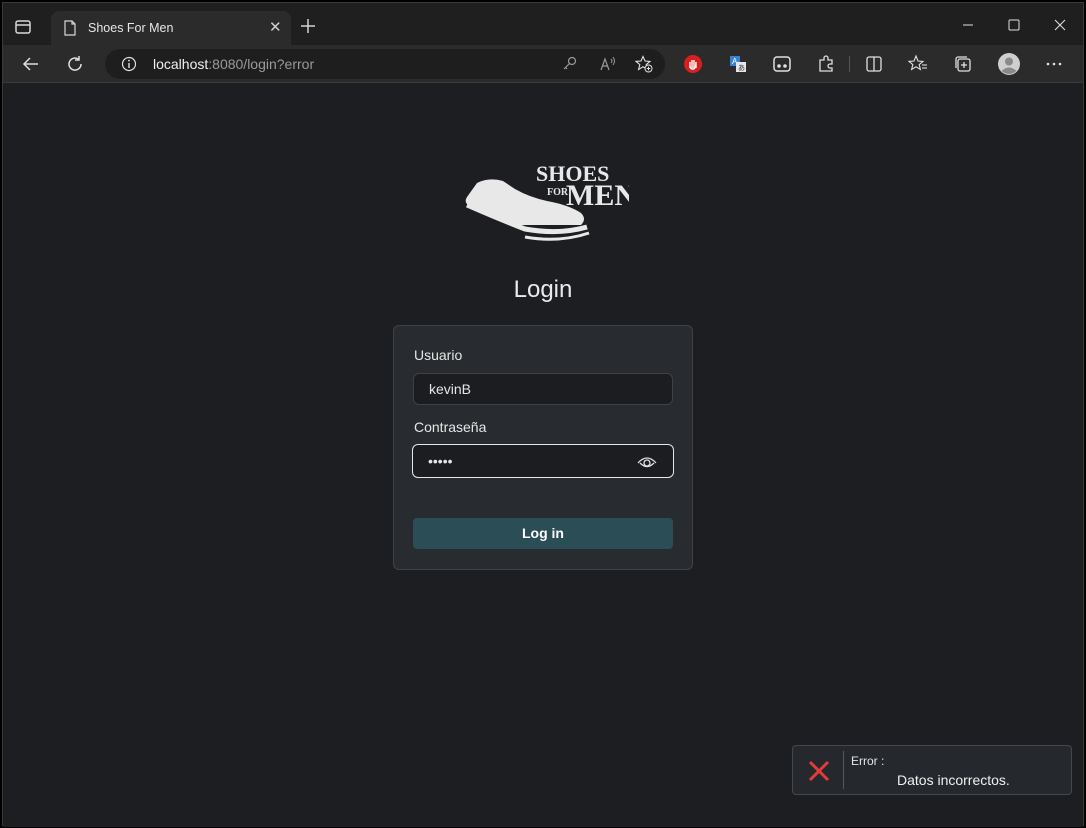 The image size is (1086, 828). Describe the element at coordinates (23, 27) in the screenshot. I see `tab-actions-icon` at that location.